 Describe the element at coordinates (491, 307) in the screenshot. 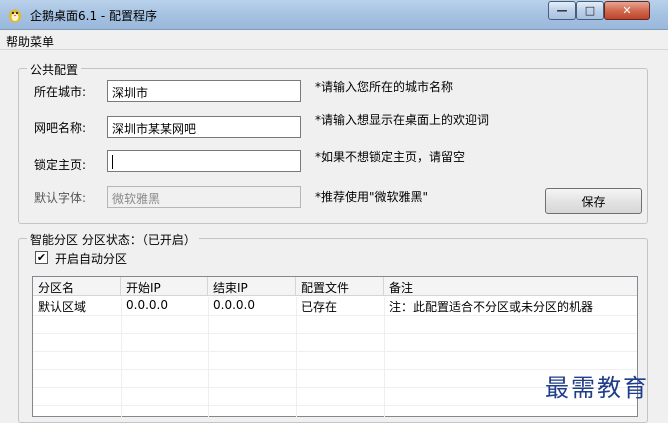

I see `cell-note: 注：此配置适合不分区或未分区的机器` at that location.